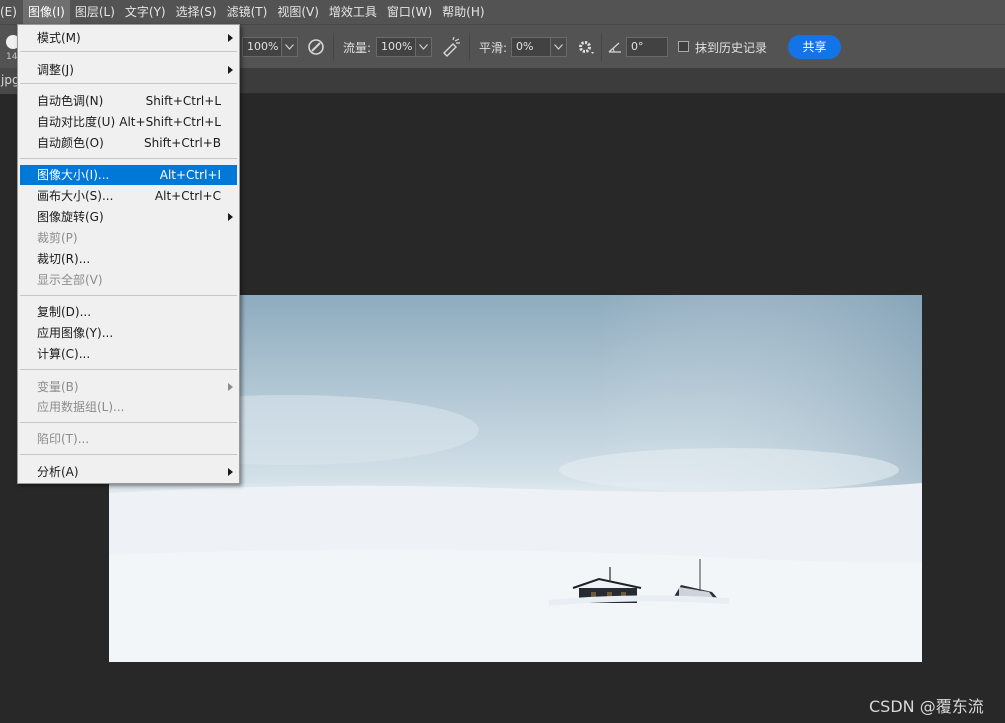 Image resolution: width=1005 pixels, height=723 pixels. What do you see at coordinates (190, 175) in the screenshot?
I see `menu-item-shortcut: Alt+Ctrl+I` at bounding box center [190, 175].